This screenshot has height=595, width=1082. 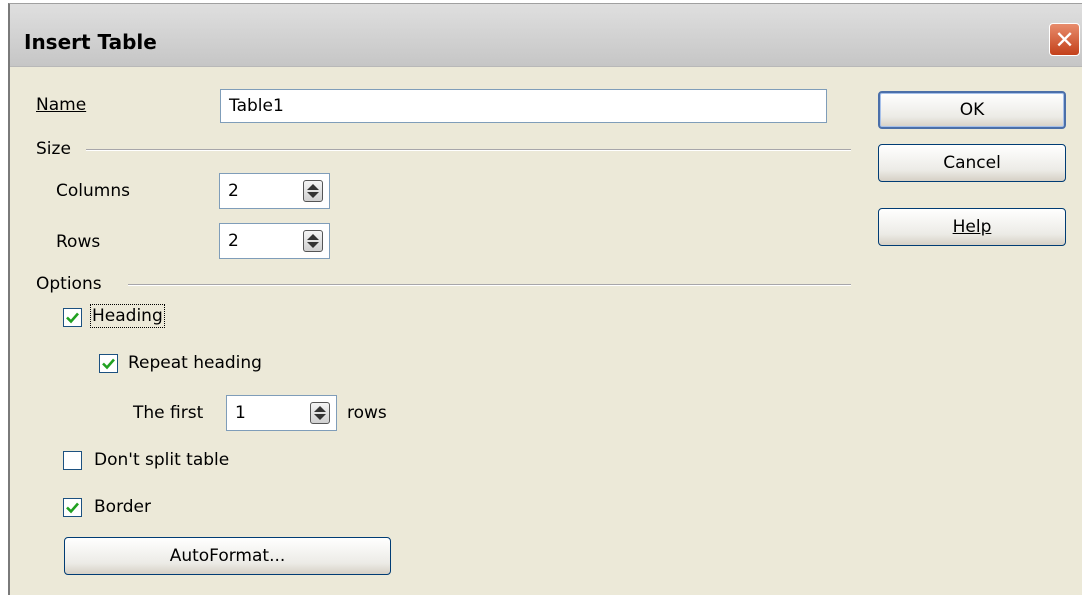 What do you see at coordinates (281, 413) in the screenshot?
I see `heading-rows-spinner: 1` at bounding box center [281, 413].